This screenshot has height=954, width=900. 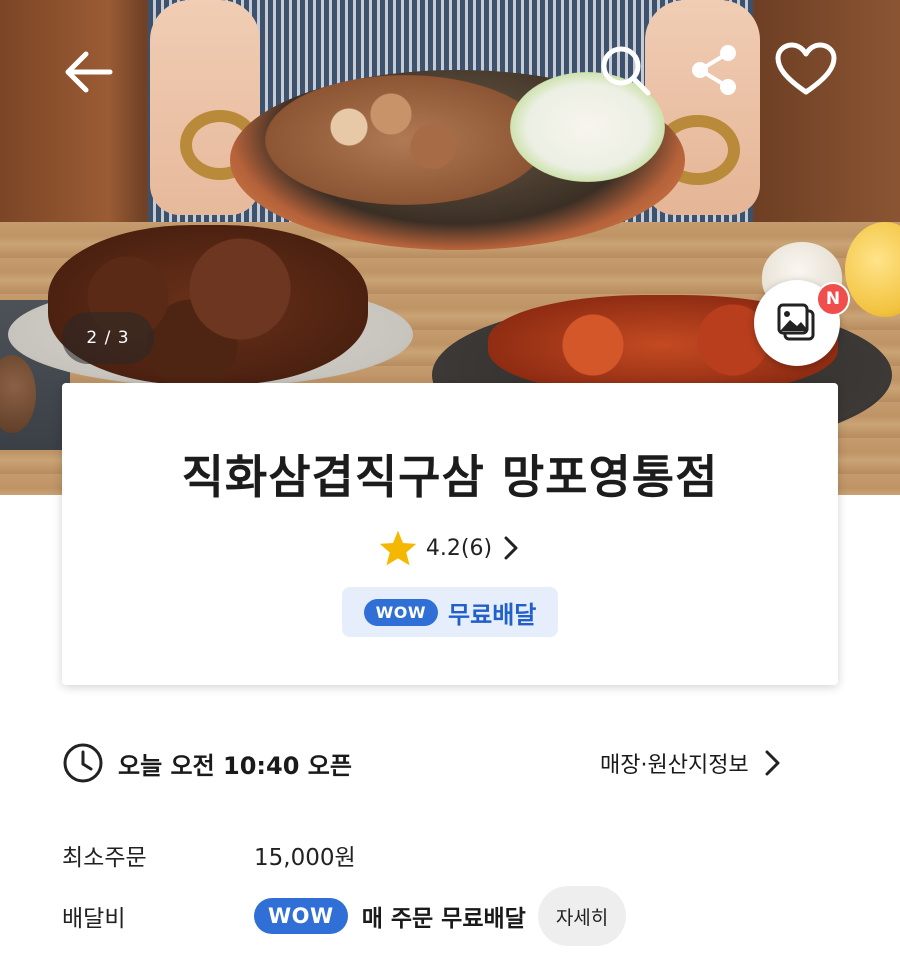 What do you see at coordinates (492, 614) in the screenshot?
I see `free-delivery-label: 무료배달` at bounding box center [492, 614].